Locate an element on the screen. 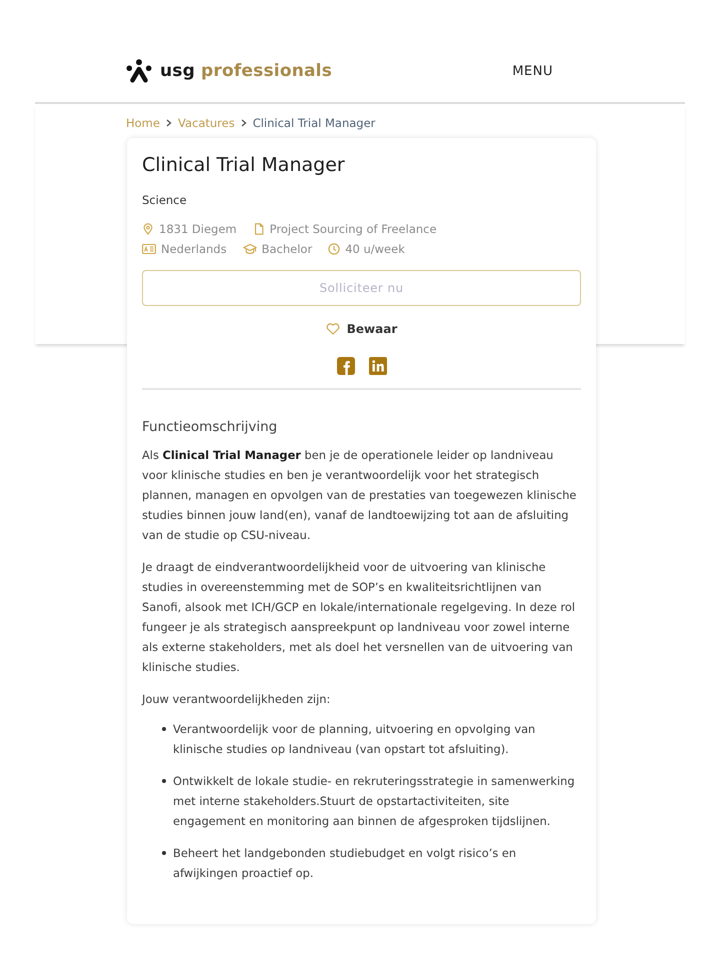  job-detail: Project Sourcing of Freelance is located at coordinates (353, 229).